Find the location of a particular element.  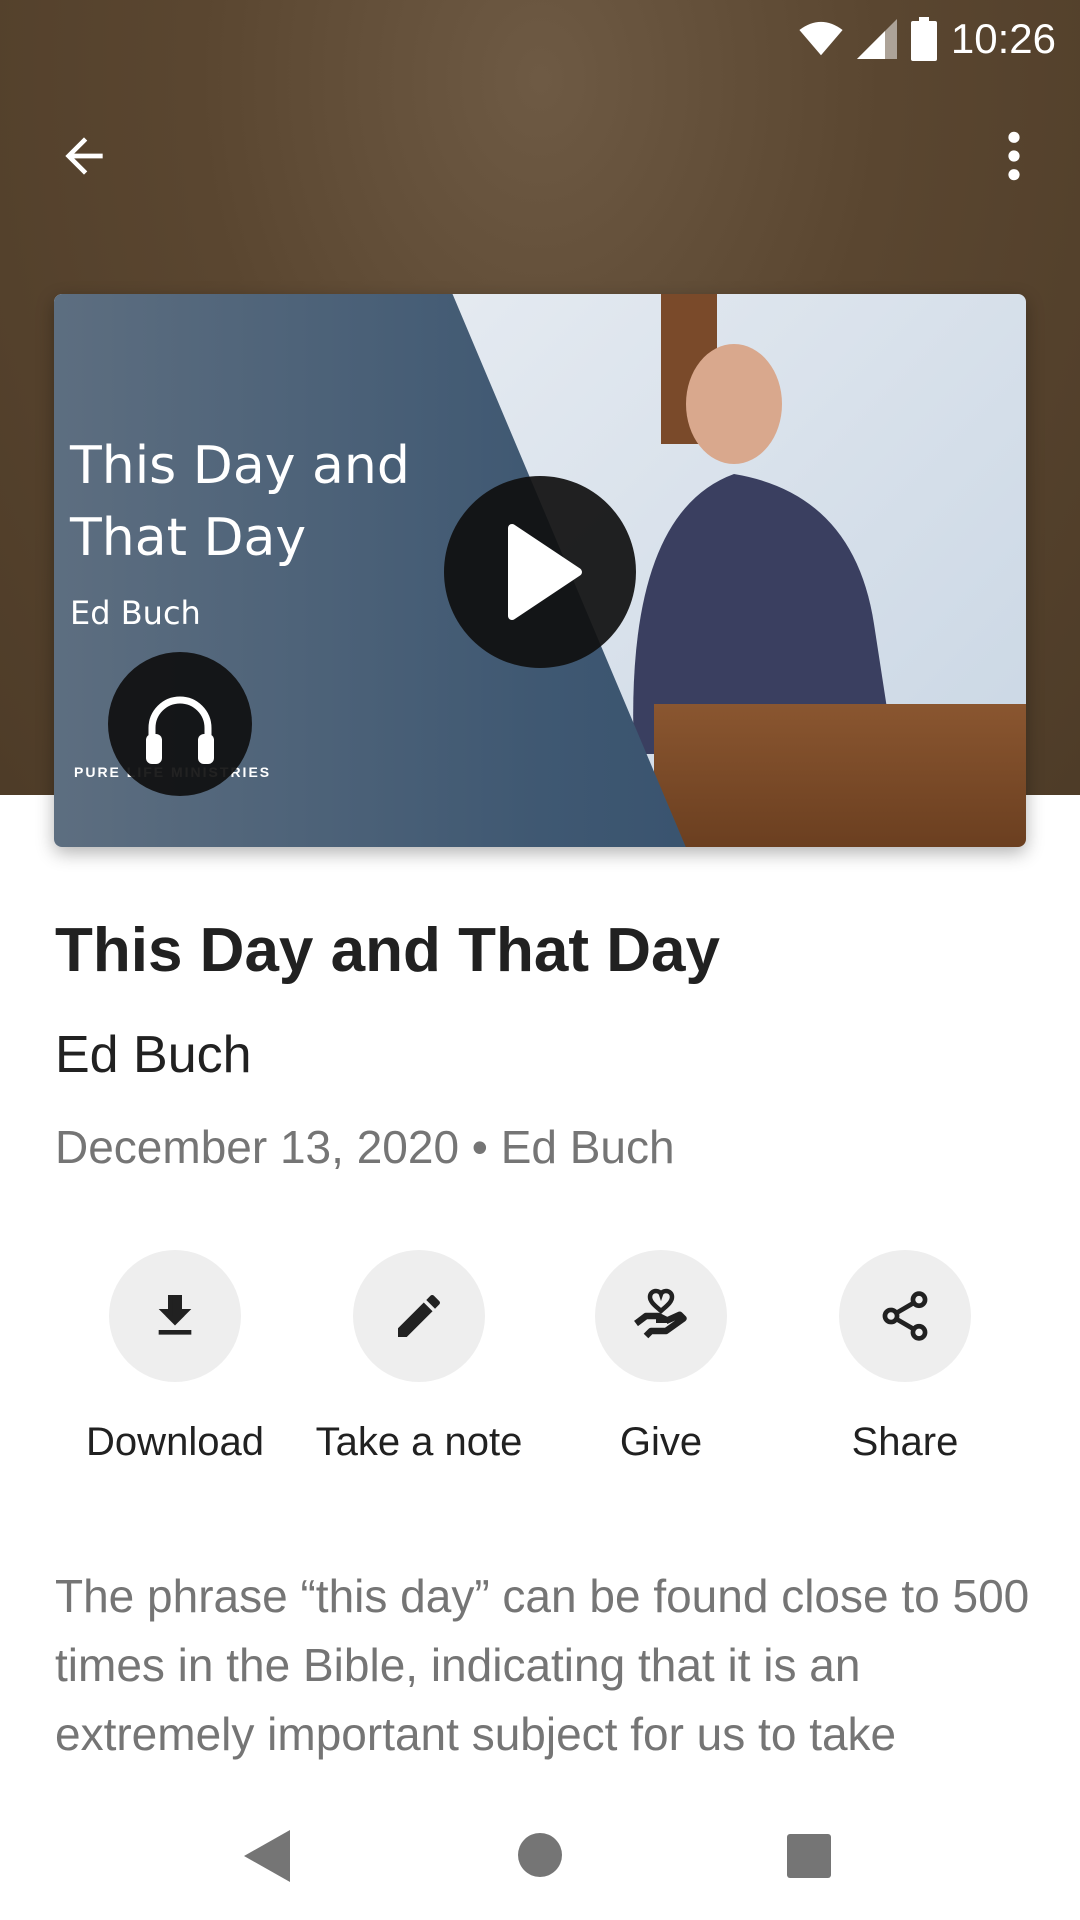

battery-icon is located at coordinates (923, 39).